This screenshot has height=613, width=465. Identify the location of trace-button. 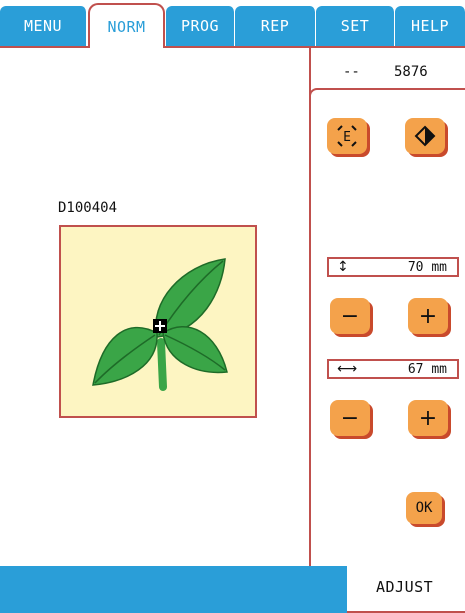
(425, 136).